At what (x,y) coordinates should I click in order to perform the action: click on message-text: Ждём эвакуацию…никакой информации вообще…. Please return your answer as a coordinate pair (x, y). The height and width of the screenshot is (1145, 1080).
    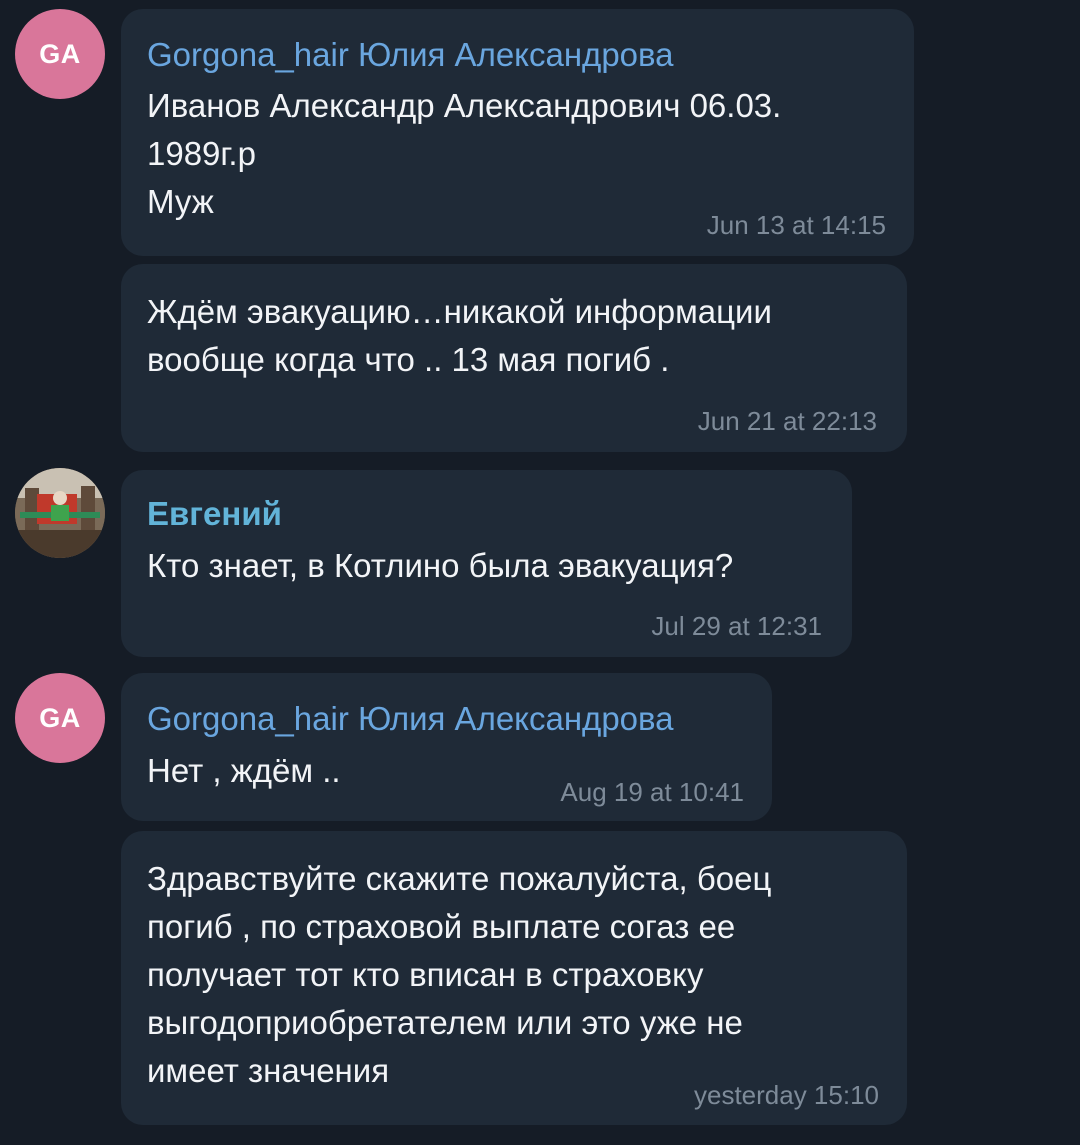
    Looking at the image, I should click on (459, 335).